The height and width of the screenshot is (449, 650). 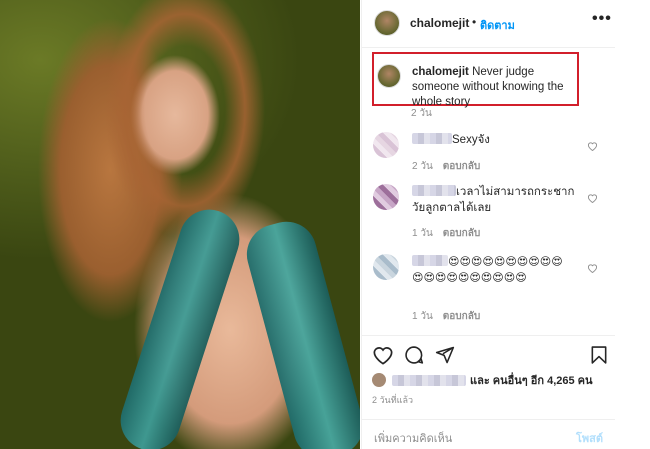 What do you see at coordinates (439, 23) in the screenshot?
I see `author-username: chalomejit` at bounding box center [439, 23].